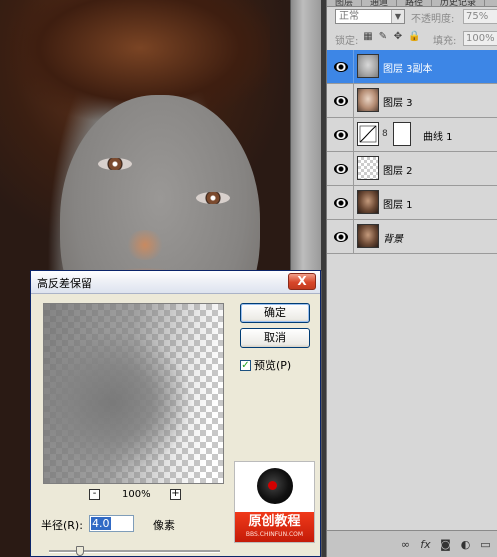 Image resolution: width=497 pixels, height=557 pixels. I want to click on watermark-logo: 原创教程 BBS.CHINFUN.COM, so click(274, 502).